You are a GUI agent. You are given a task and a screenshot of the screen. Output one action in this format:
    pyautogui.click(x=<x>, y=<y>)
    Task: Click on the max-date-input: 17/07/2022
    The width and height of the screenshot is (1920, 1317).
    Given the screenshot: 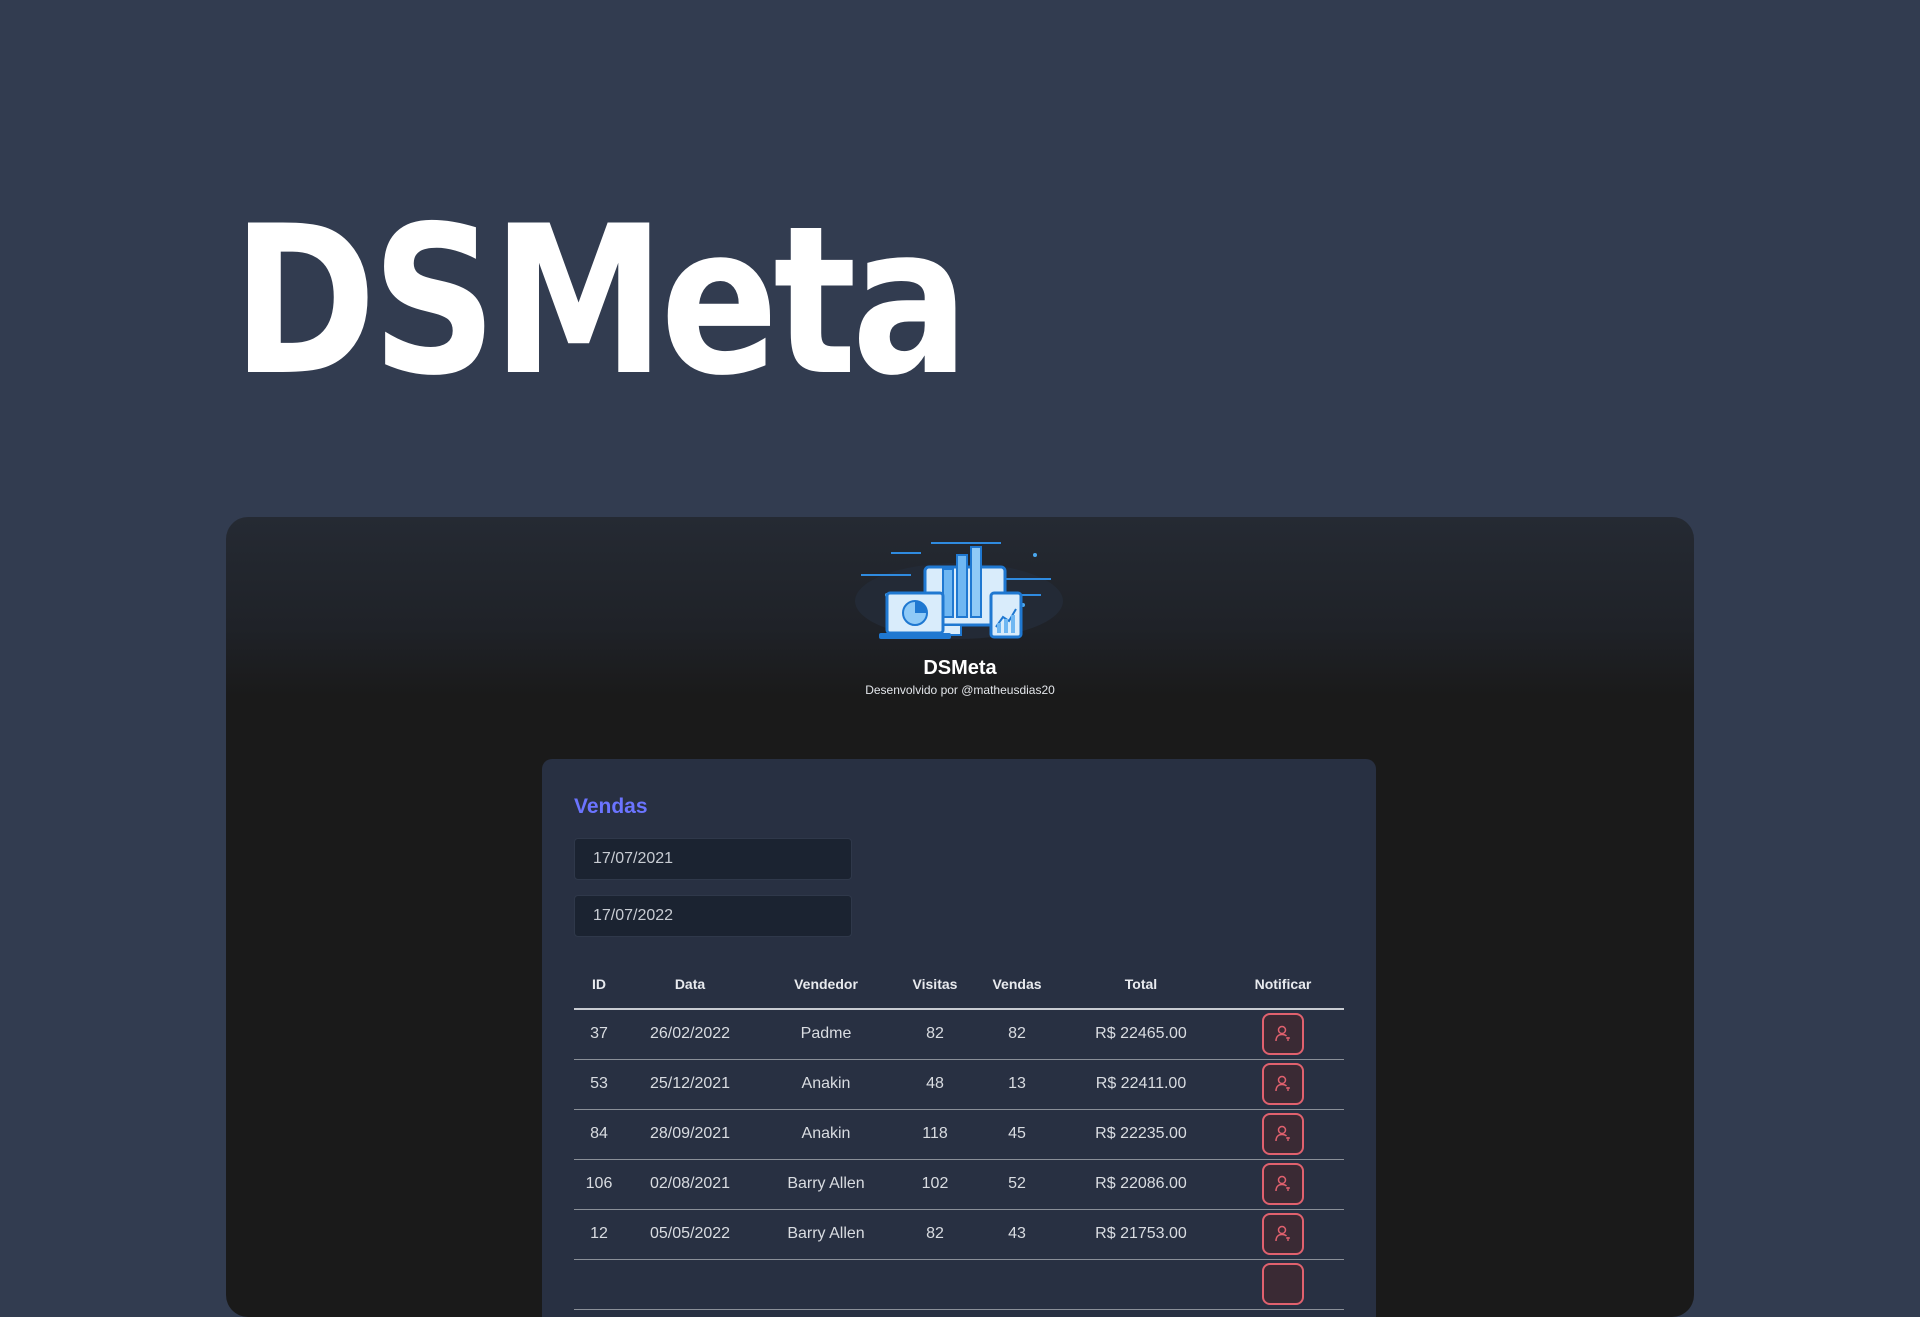 What is the action you would take?
    pyautogui.click(x=713, y=916)
    